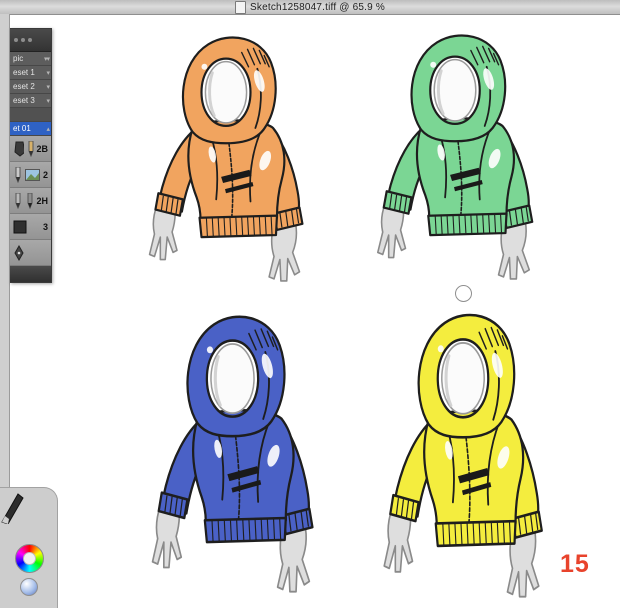 The image size is (620, 608). I want to click on brush-item-2h: 2H, so click(30, 201).